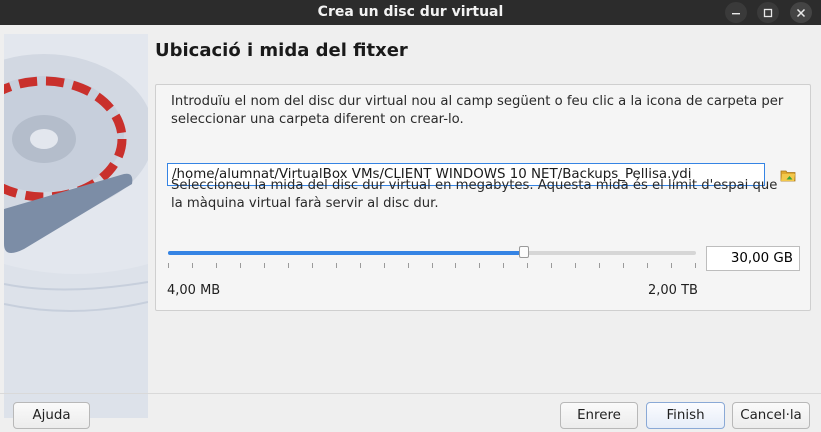 This screenshot has height=432, width=821. I want to click on close-button, so click(801, 12).